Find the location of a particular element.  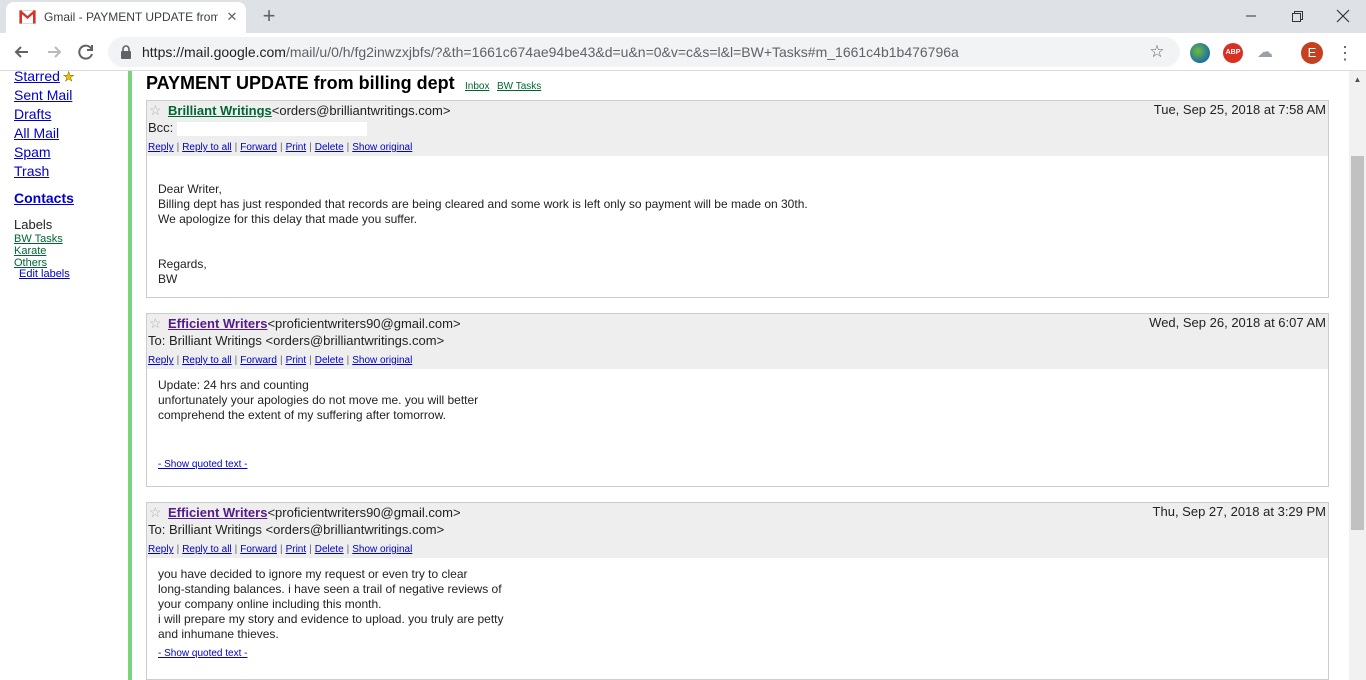

arrow-right-icon is located at coordinates (55, 52).